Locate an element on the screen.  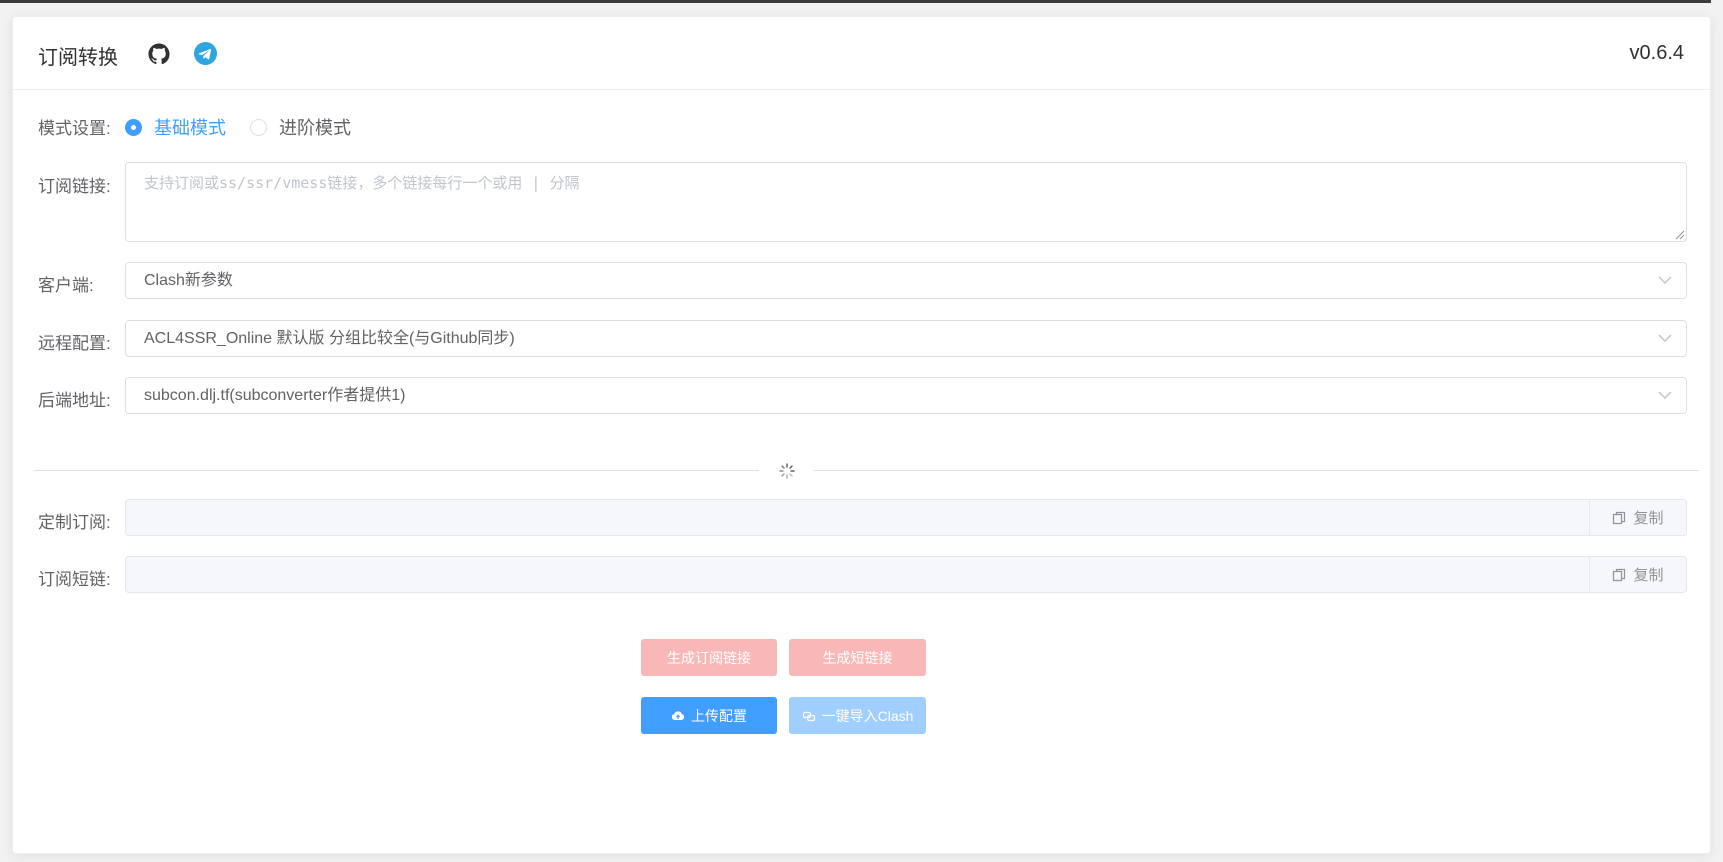
subscription-label: 订阅链接: is located at coordinates (74, 186).